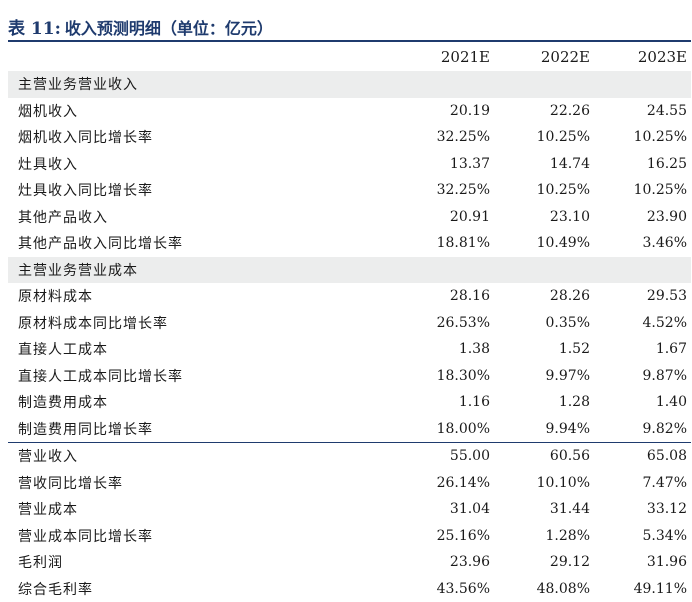 The height and width of the screenshot is (602, 692). I want to click on table-row: 营收同比增长率26.14%10.10%7.47%, so click(349, 483).